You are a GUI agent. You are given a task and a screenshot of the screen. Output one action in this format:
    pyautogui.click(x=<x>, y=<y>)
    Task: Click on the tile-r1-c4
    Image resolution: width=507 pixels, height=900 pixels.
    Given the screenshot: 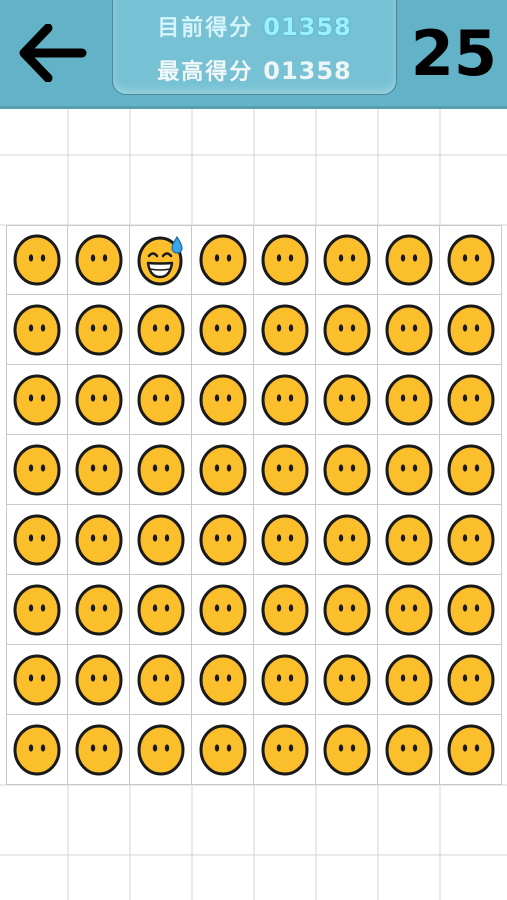 What is the action you would take?
    pyautogui.click(x=223, y=260)
    